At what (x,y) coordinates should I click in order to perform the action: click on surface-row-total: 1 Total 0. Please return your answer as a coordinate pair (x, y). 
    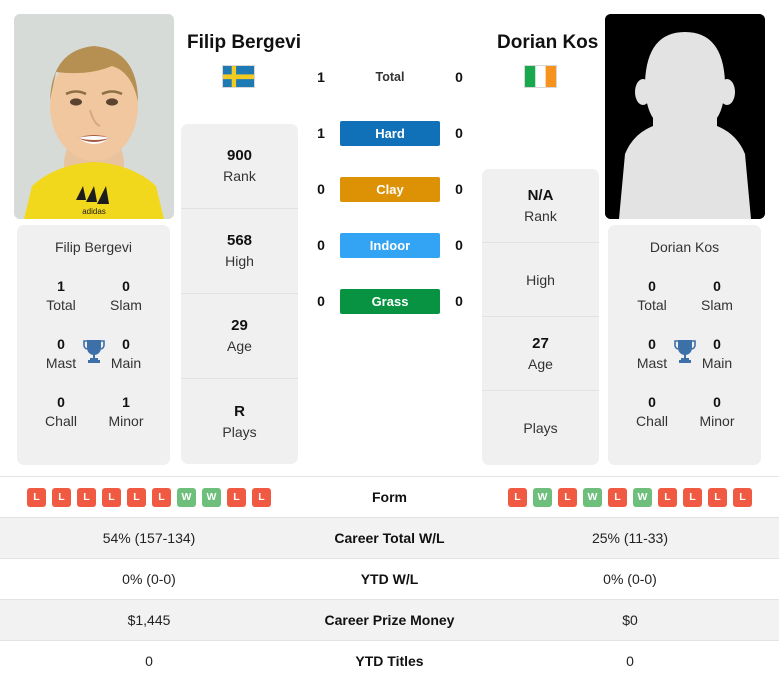
    Looking at the image, I should click on (390, 77).